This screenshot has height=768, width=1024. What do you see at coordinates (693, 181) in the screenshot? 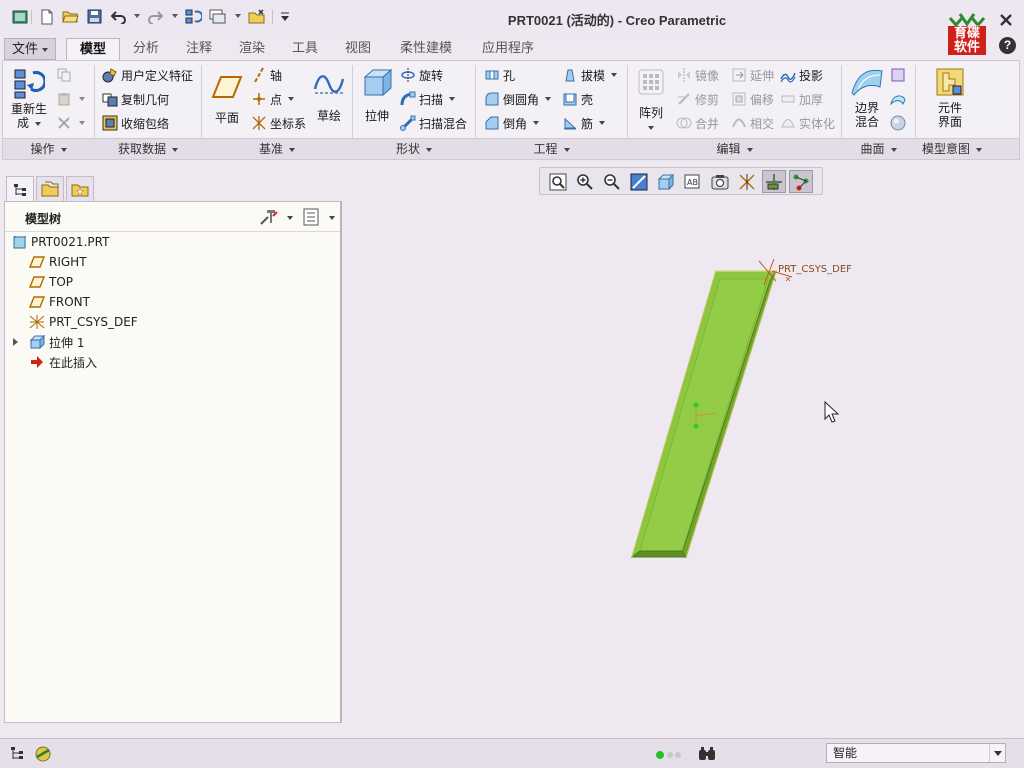
I see `saved-views-icon: AB` at bounding box center [693, 181].